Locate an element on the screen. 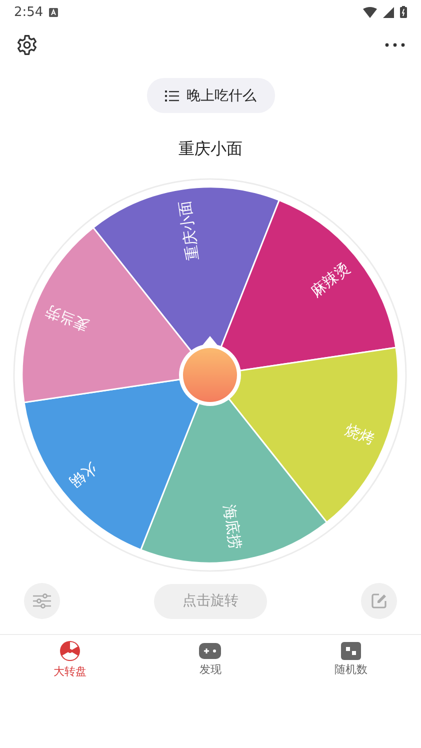 The image size is (421, 748). tab: 随机数 is located at coordinates (350, 659).